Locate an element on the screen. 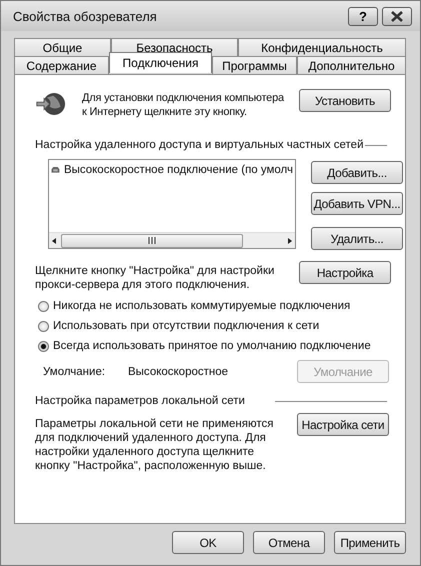 The width and height of the screenshot is (421, 566). help-button: ? is located at coordinates (363, 16).